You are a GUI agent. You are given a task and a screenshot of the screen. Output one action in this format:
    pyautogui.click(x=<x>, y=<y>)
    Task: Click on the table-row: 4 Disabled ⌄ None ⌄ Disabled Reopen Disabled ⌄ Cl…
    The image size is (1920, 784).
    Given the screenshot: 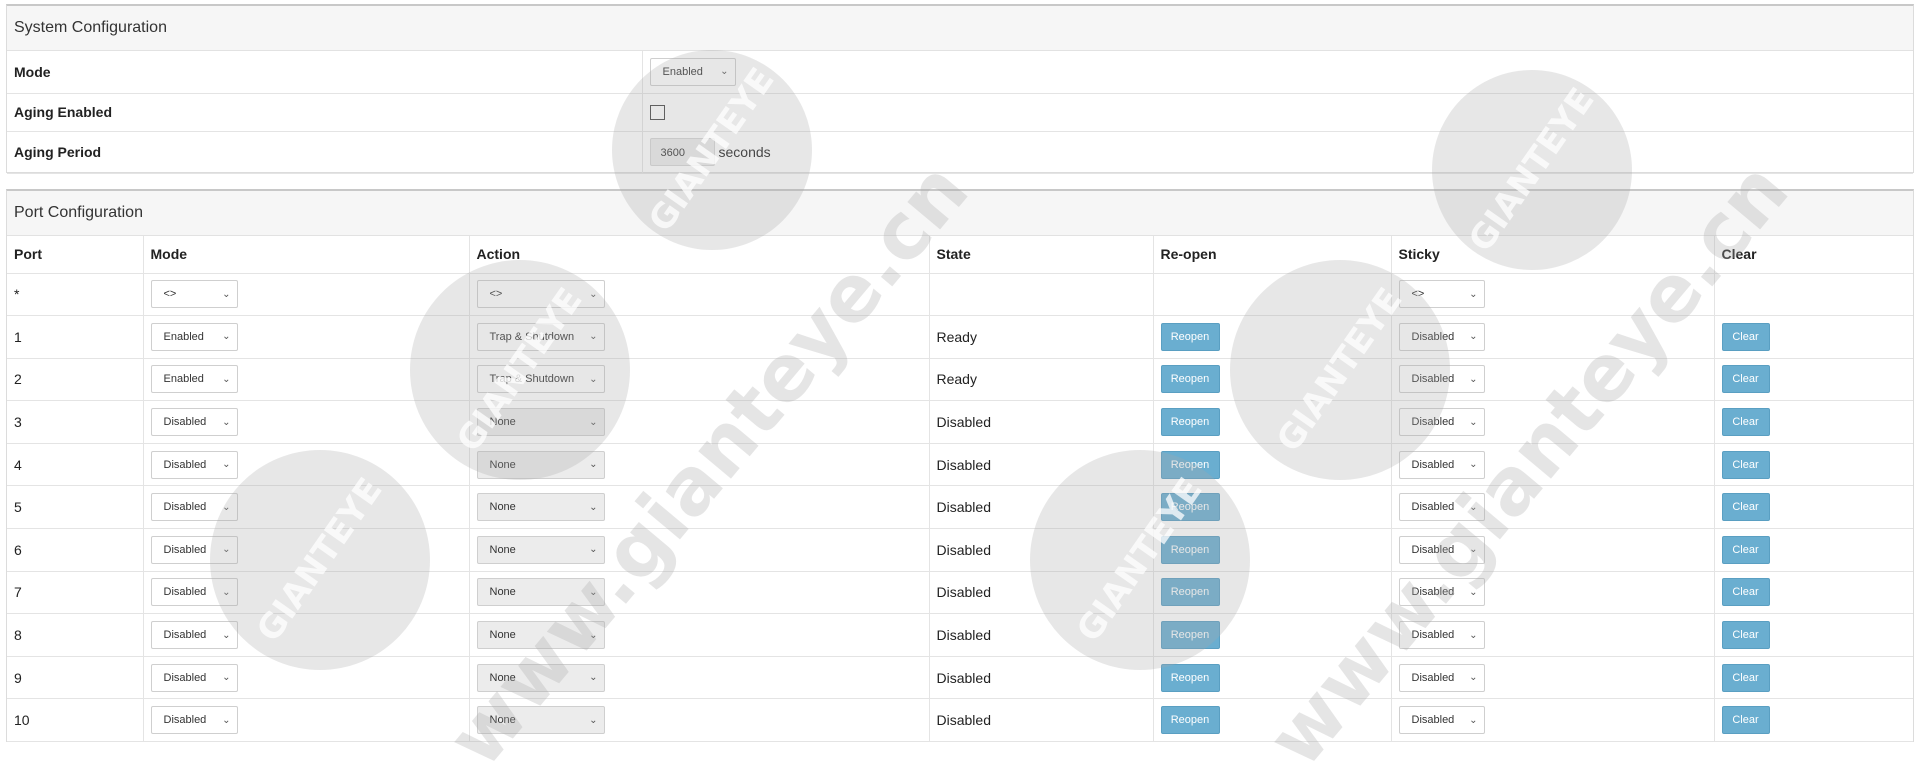 What is the action you would take?
    pyautogui.click(x=960, y=465)
    